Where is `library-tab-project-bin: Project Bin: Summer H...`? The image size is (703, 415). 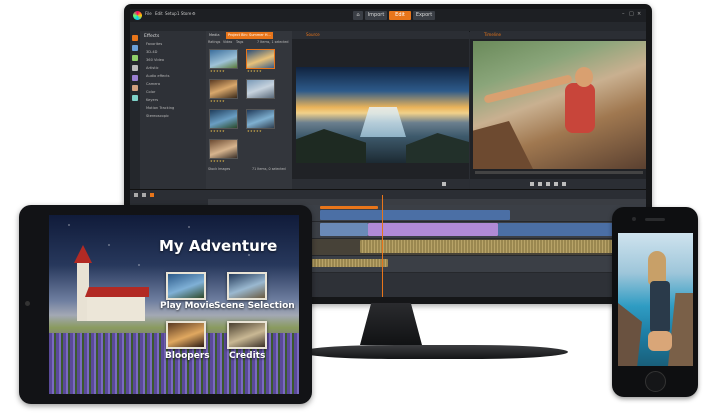 library-tab-project-bin: Project Bin: Summer H... is located at coordinates (249, 35).